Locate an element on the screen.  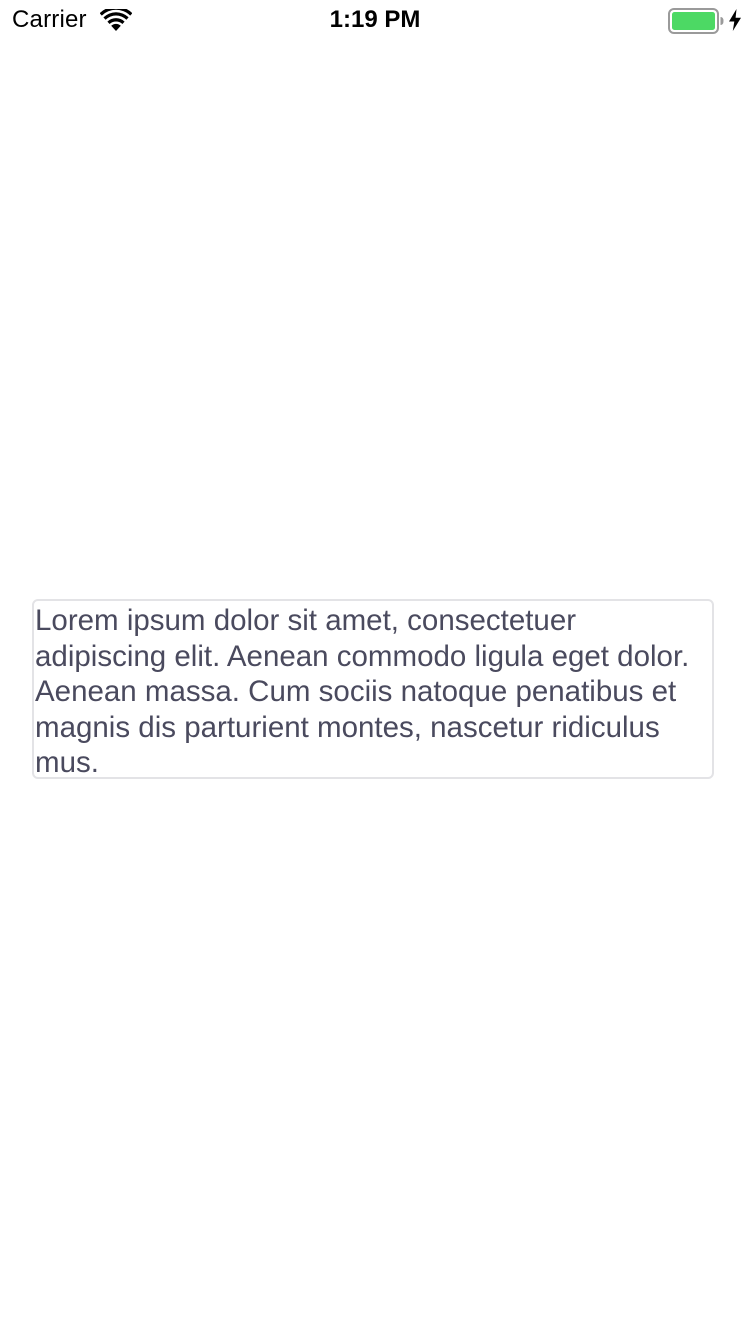
status-time: 1:19 PM is located at coordinates (375, 19).